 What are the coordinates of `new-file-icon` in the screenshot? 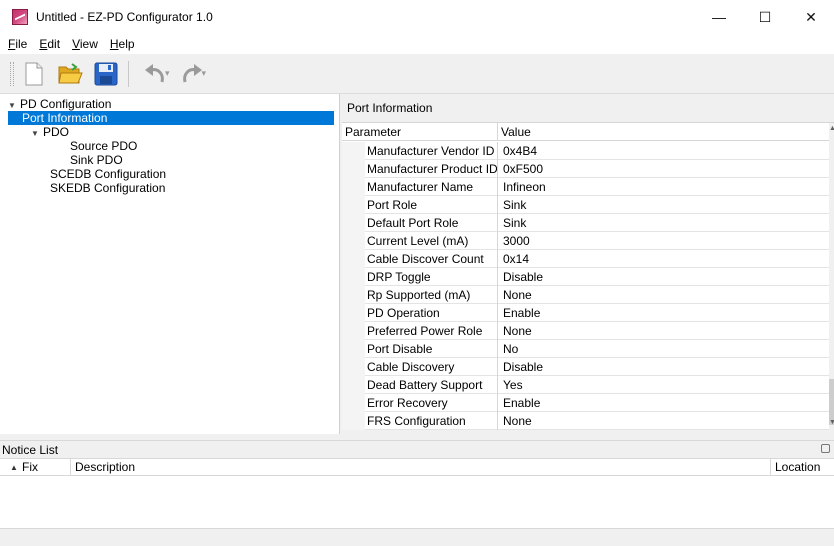 It's located at (34, 73).